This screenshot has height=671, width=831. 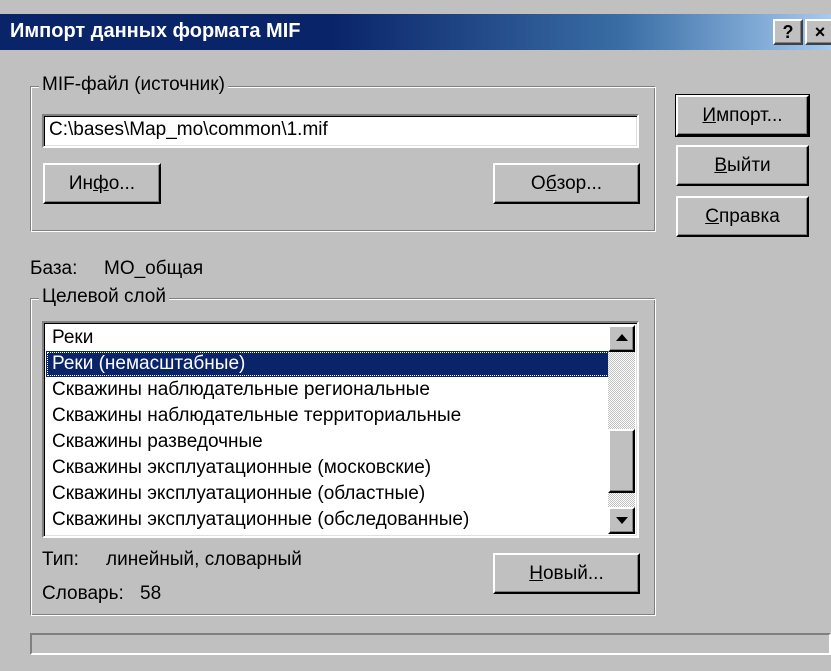 I want to click on layer-list-scrollbar, so click(x=621, y=429).